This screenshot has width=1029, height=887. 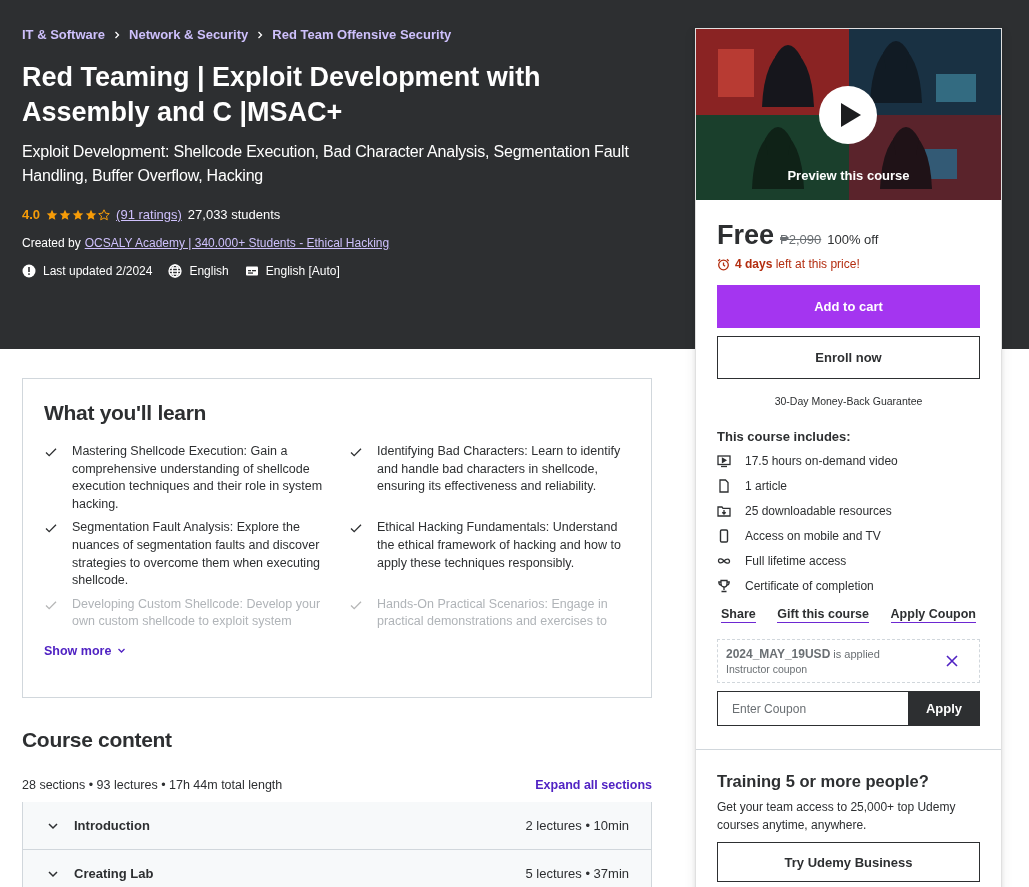 I want to click on student-count: 27,033 students, so click(x=234, y=214).